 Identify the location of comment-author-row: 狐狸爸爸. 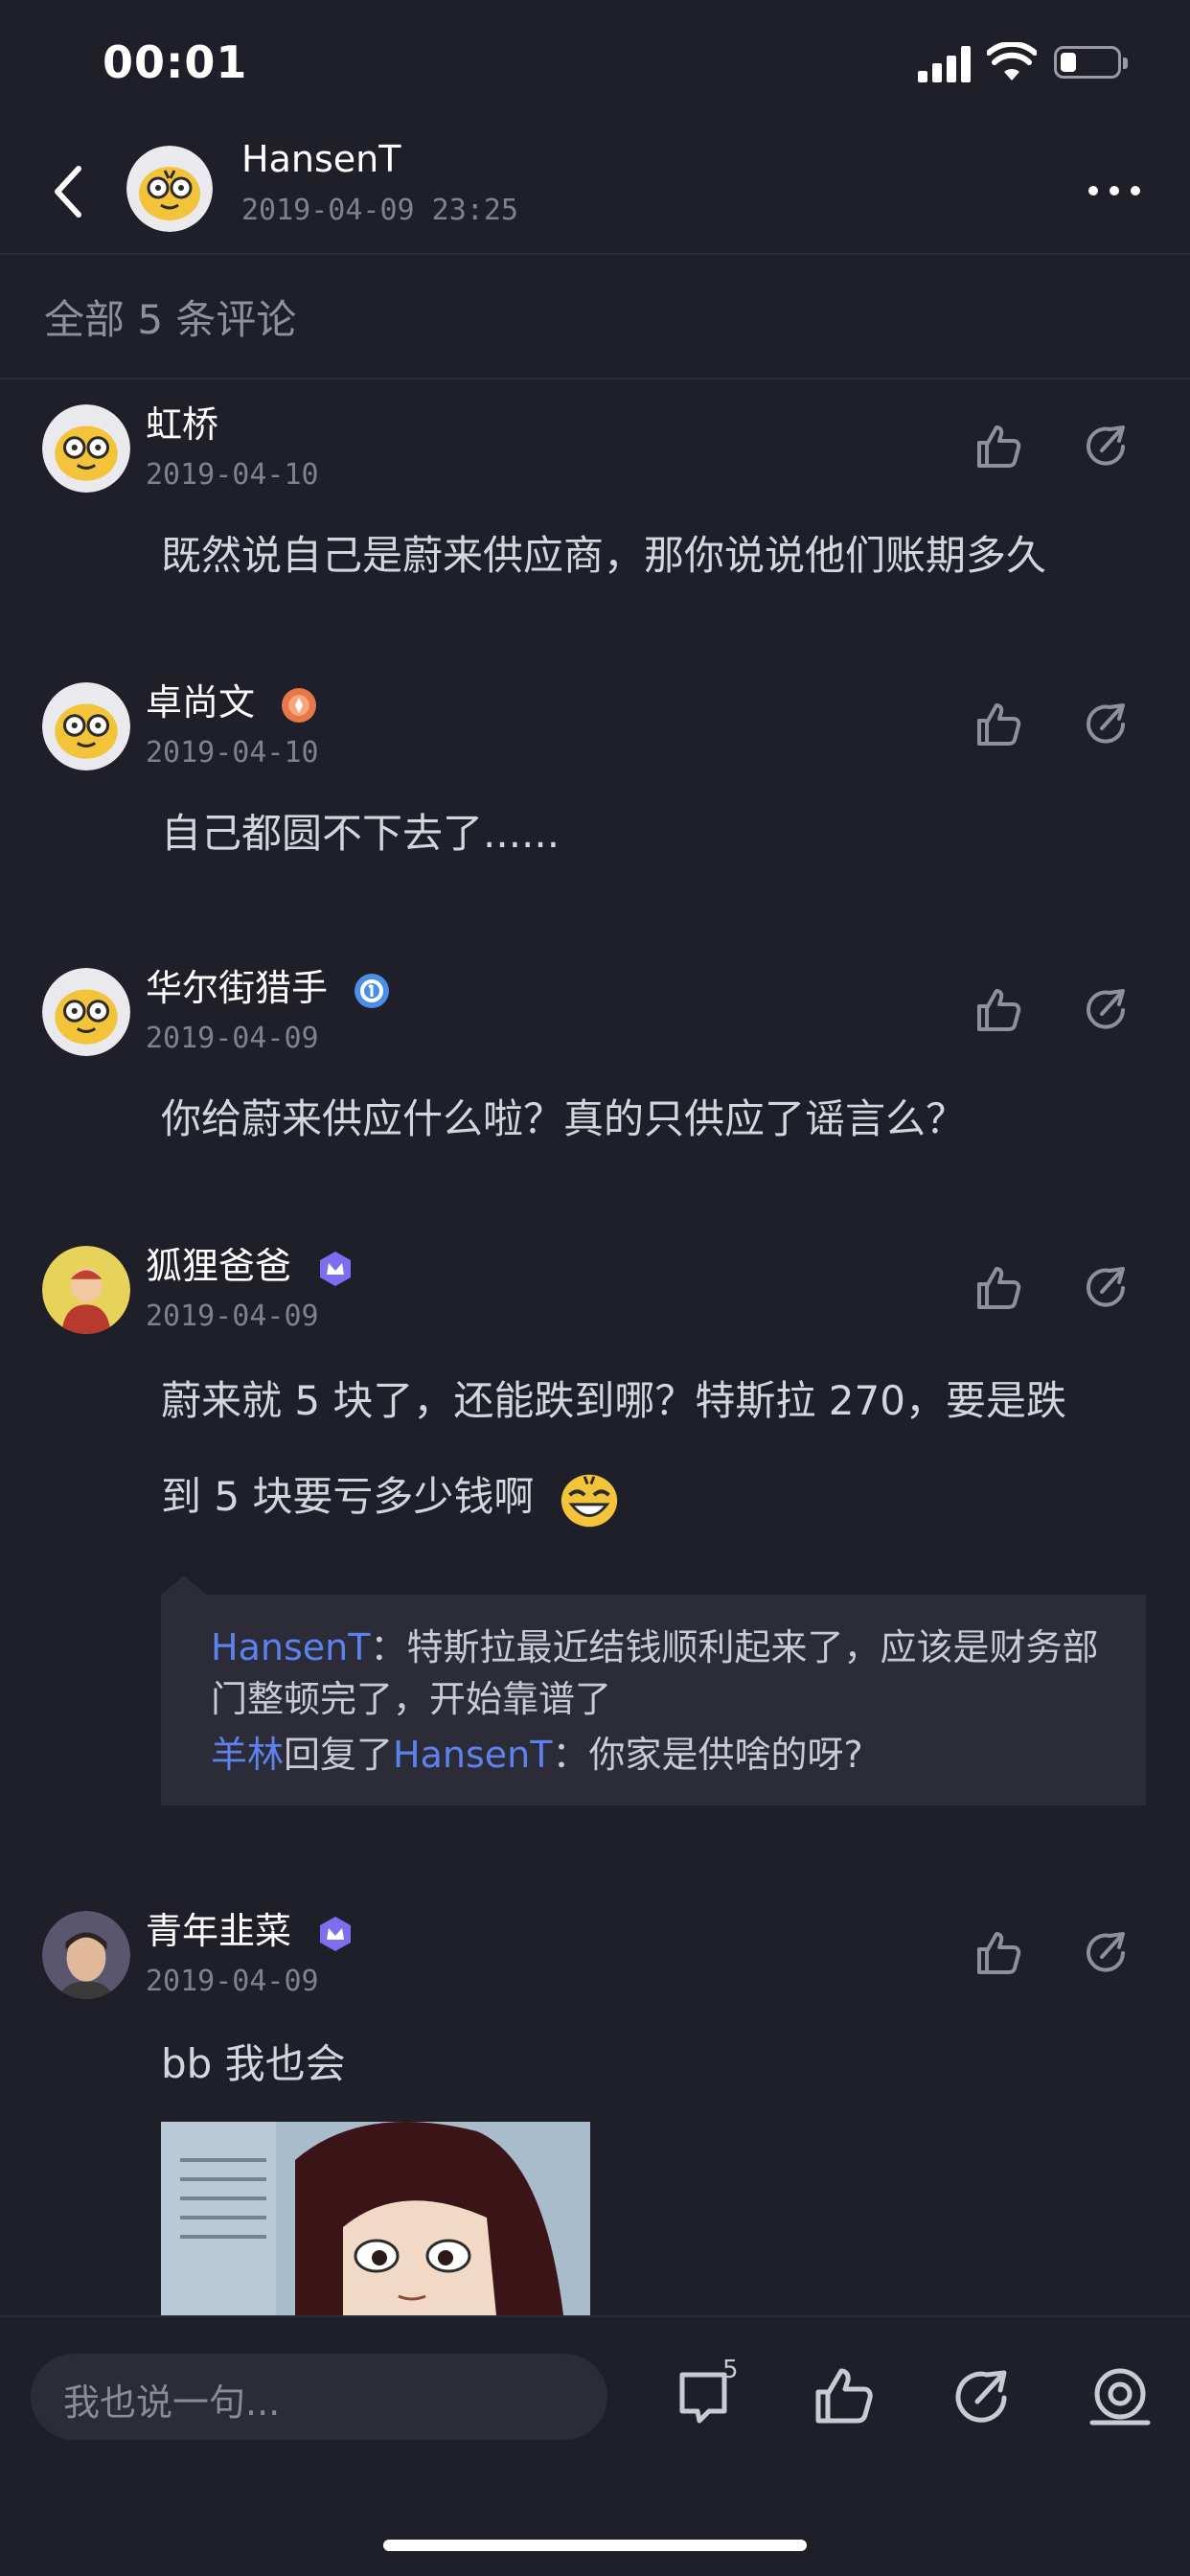
(250, 1262).